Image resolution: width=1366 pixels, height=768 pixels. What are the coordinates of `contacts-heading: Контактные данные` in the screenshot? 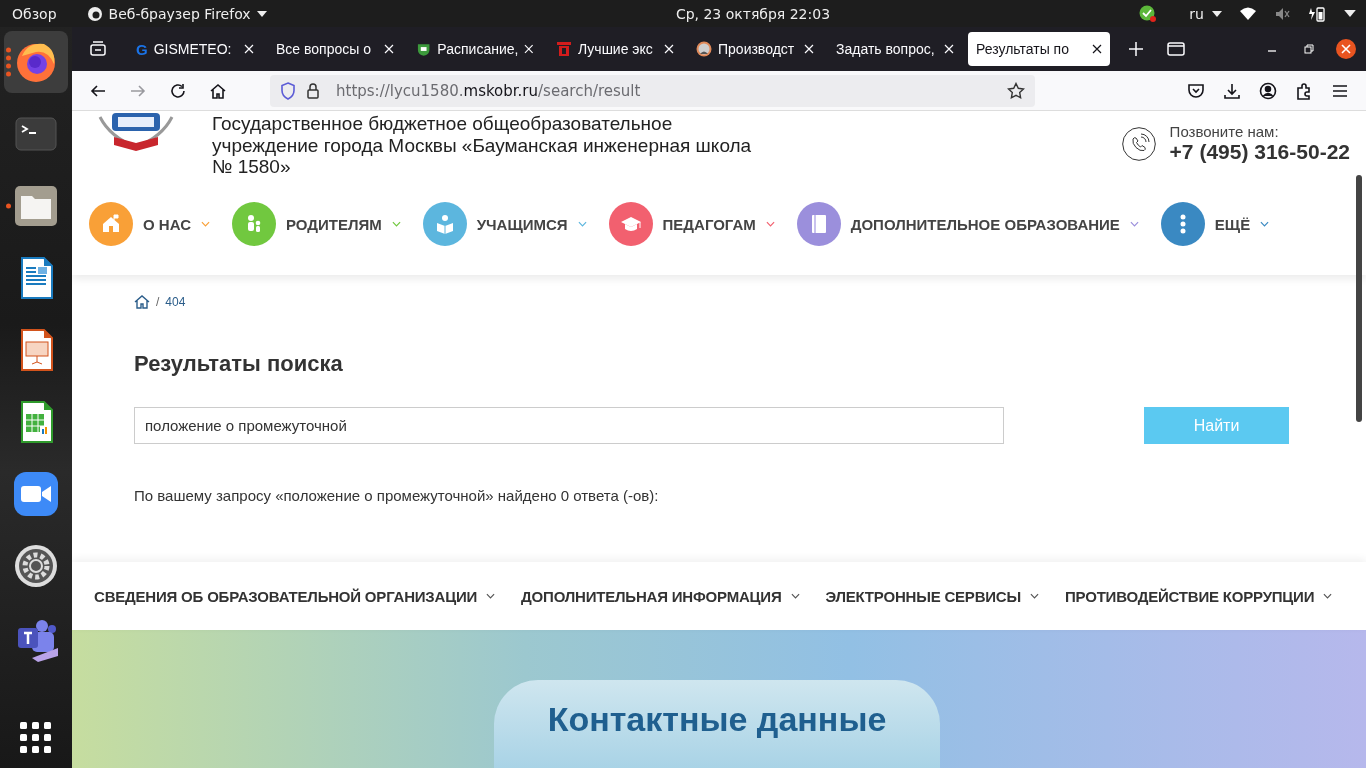 It's located at (717, 720).